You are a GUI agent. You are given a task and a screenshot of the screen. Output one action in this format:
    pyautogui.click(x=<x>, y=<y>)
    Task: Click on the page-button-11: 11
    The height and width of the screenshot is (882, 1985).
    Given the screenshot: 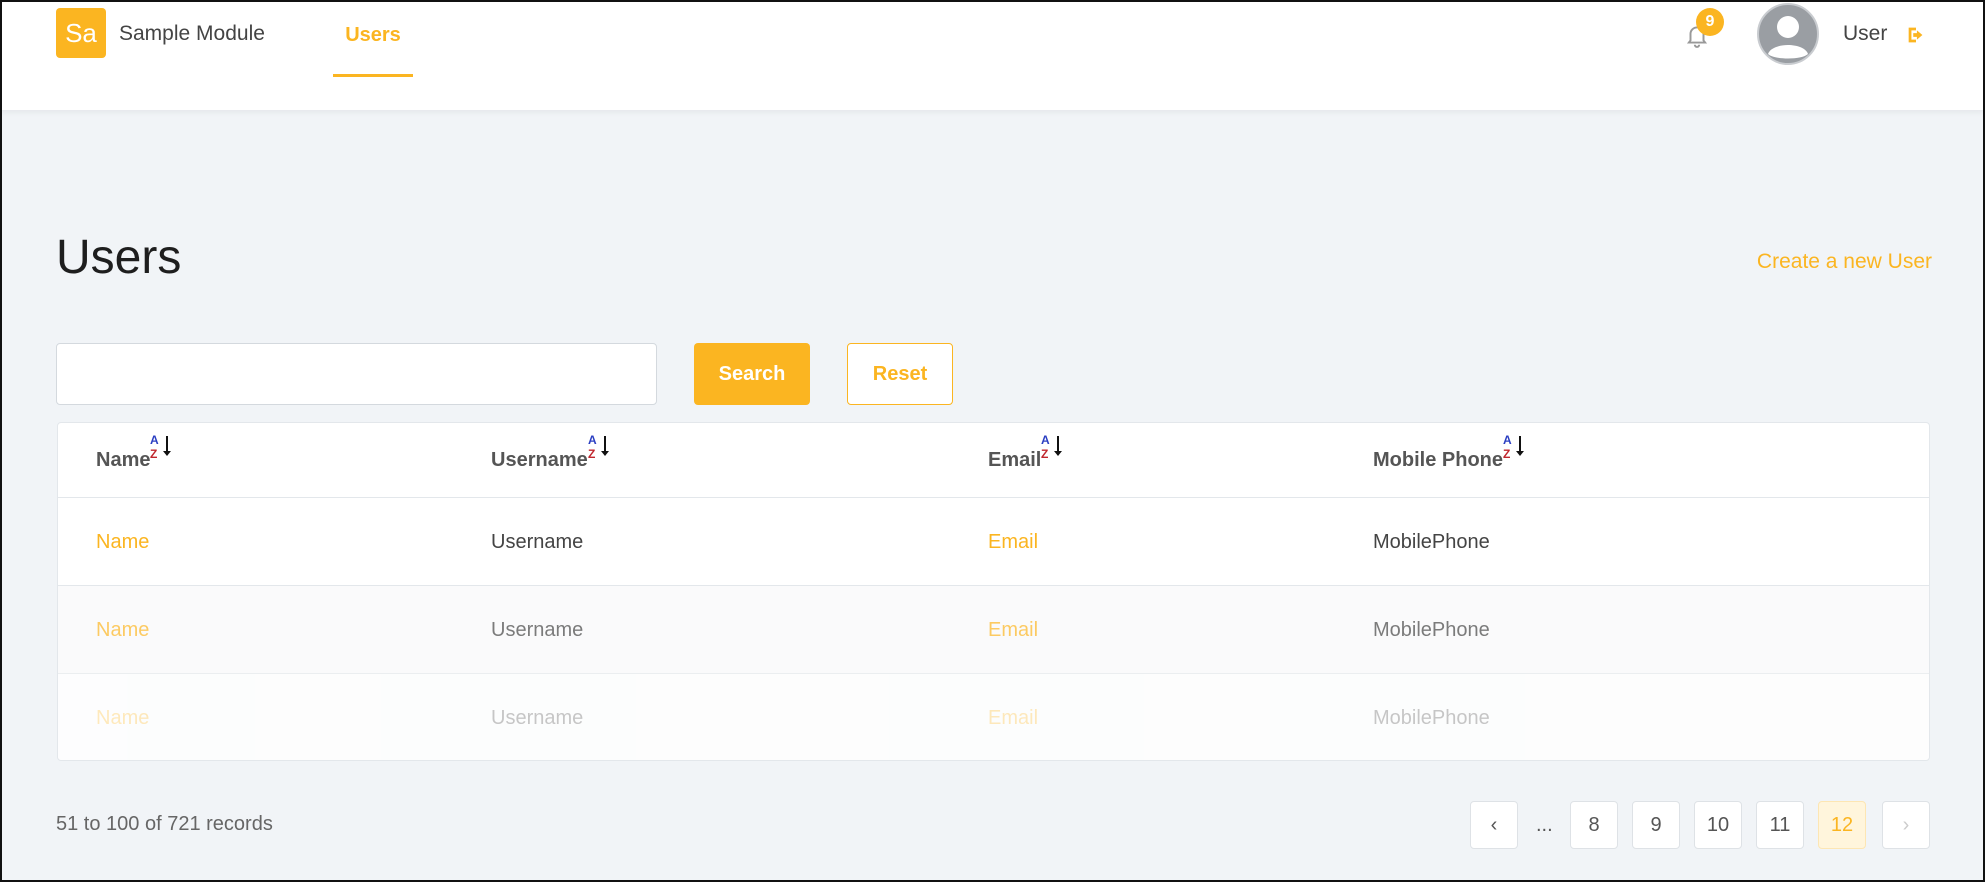 What is the action you would take?
    pyautogui.click(x=1780, y=825)
    